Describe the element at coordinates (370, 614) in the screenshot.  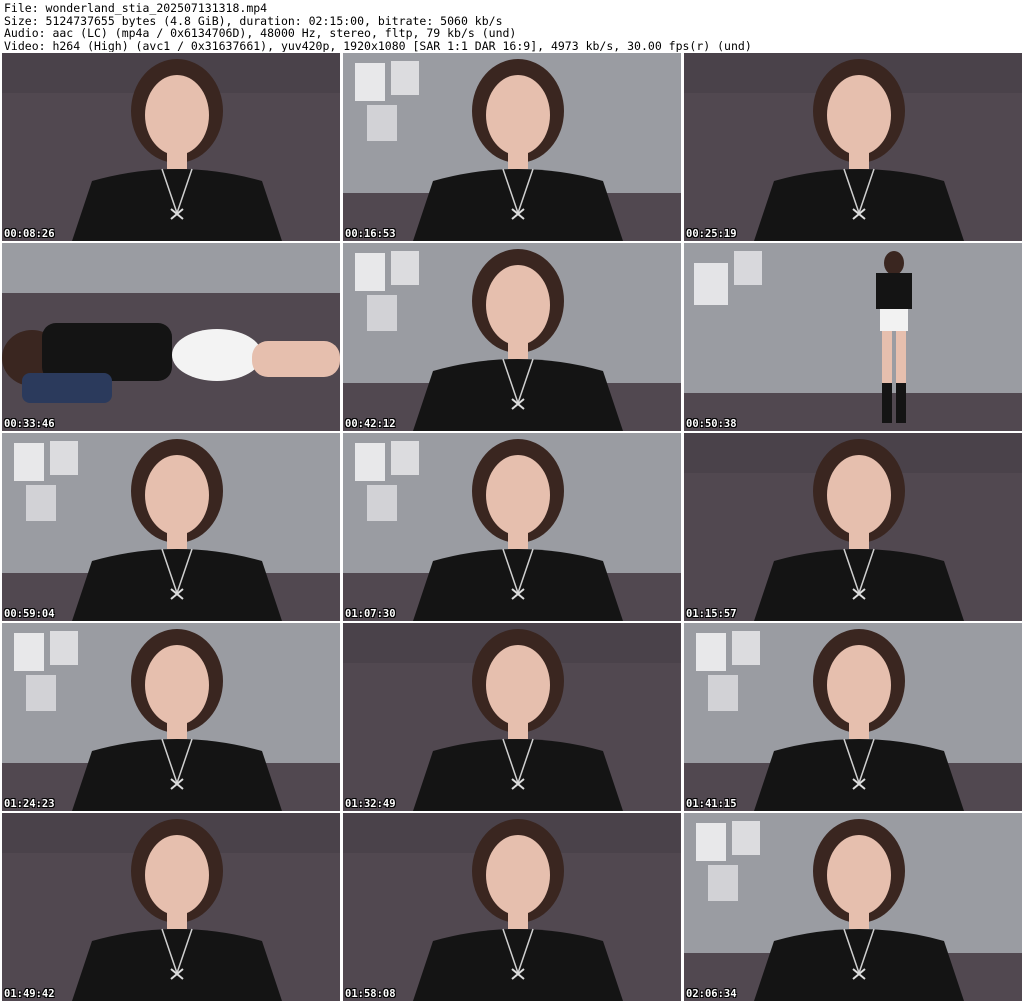
I see `frame-timestamp: 01:07:30` at that location.